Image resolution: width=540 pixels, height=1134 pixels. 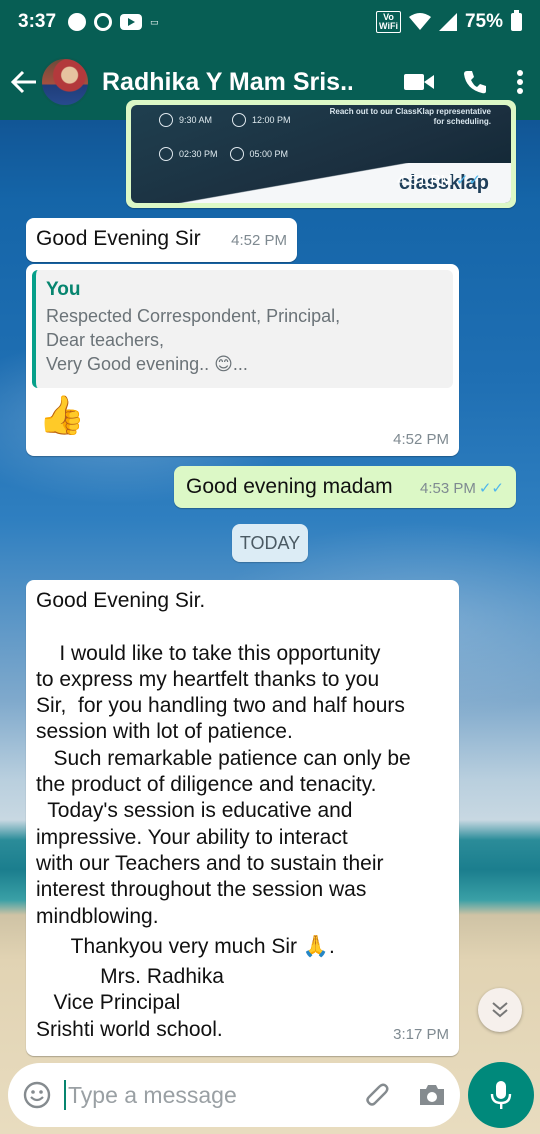 I want to click on search-notification-icon, so click(x=103, y=22).